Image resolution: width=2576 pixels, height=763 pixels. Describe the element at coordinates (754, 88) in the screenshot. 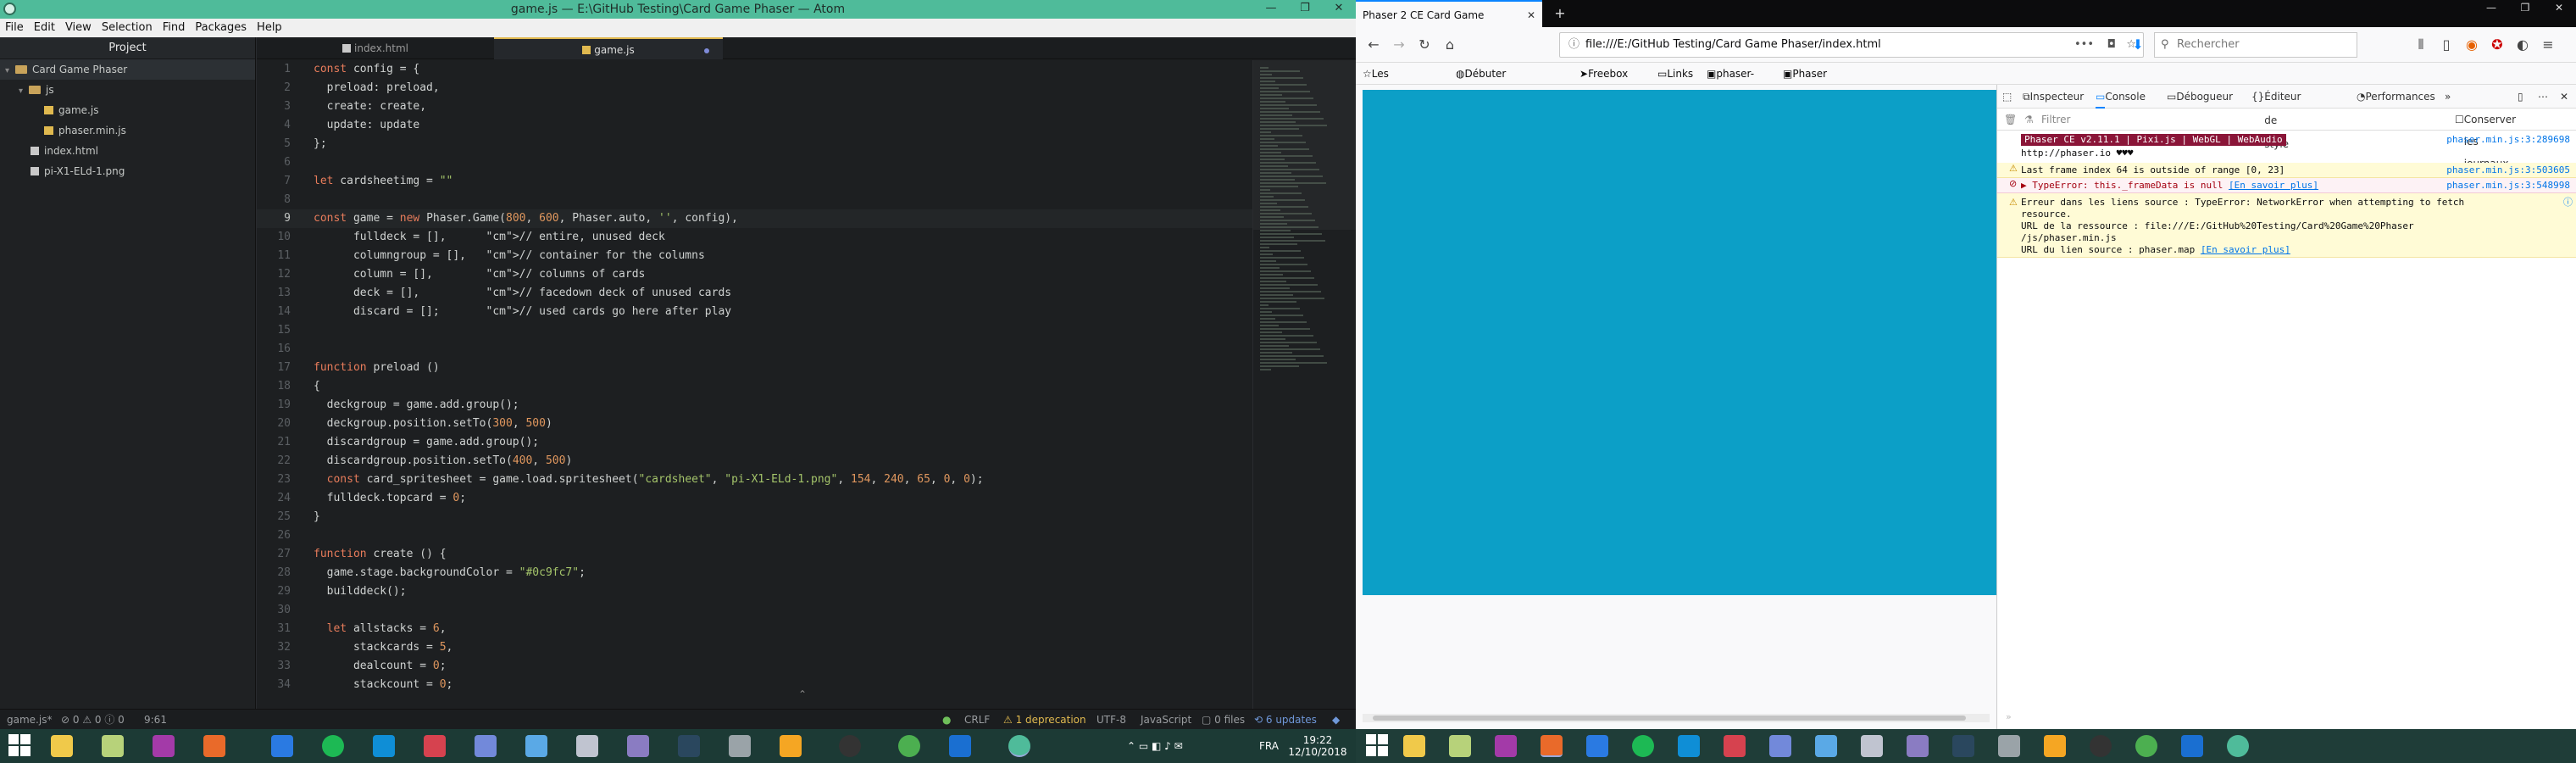

I see `code-line: 2 preload: preload,` at that location.